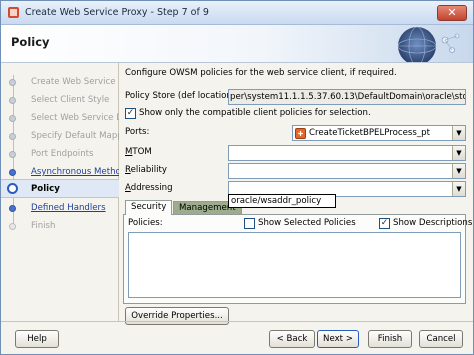 The height and width of the screenshot is (355, 474). I want to click on help-button: Help, so click(37, 339).